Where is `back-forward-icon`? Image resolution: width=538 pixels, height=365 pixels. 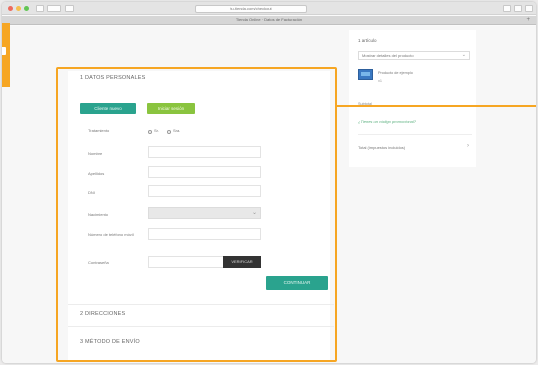 back-forward-icon is located at coordinates (54, 8).